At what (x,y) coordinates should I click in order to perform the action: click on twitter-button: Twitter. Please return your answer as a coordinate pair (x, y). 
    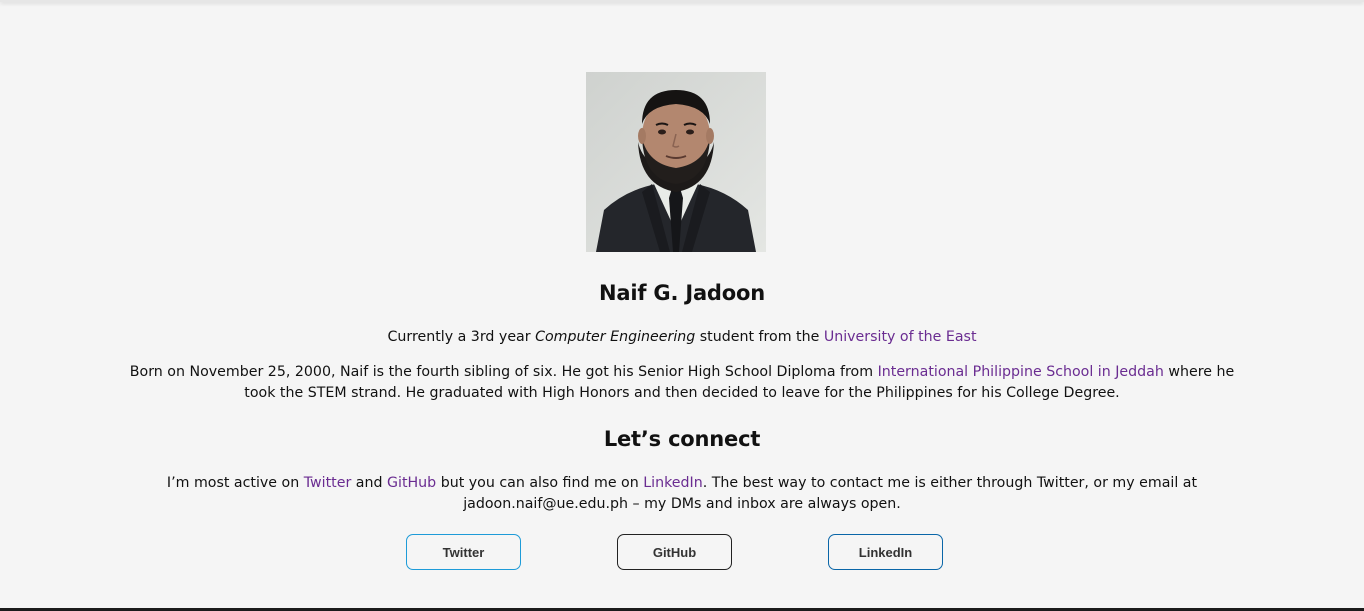
    Looking at the image, I should click on (463, 552).